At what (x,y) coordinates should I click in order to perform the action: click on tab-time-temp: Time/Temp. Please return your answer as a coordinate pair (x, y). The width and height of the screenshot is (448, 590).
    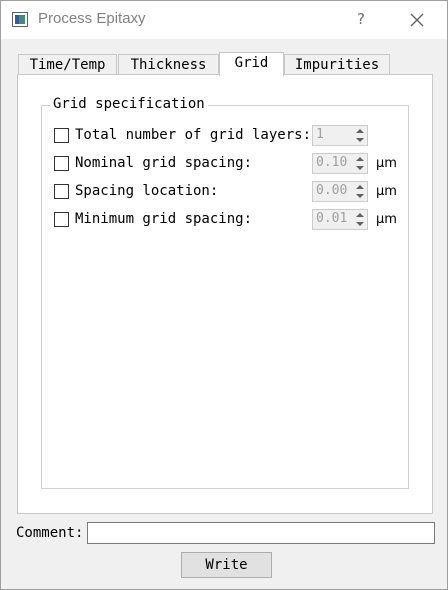
    Looking at the image, I should click on (67, 64).